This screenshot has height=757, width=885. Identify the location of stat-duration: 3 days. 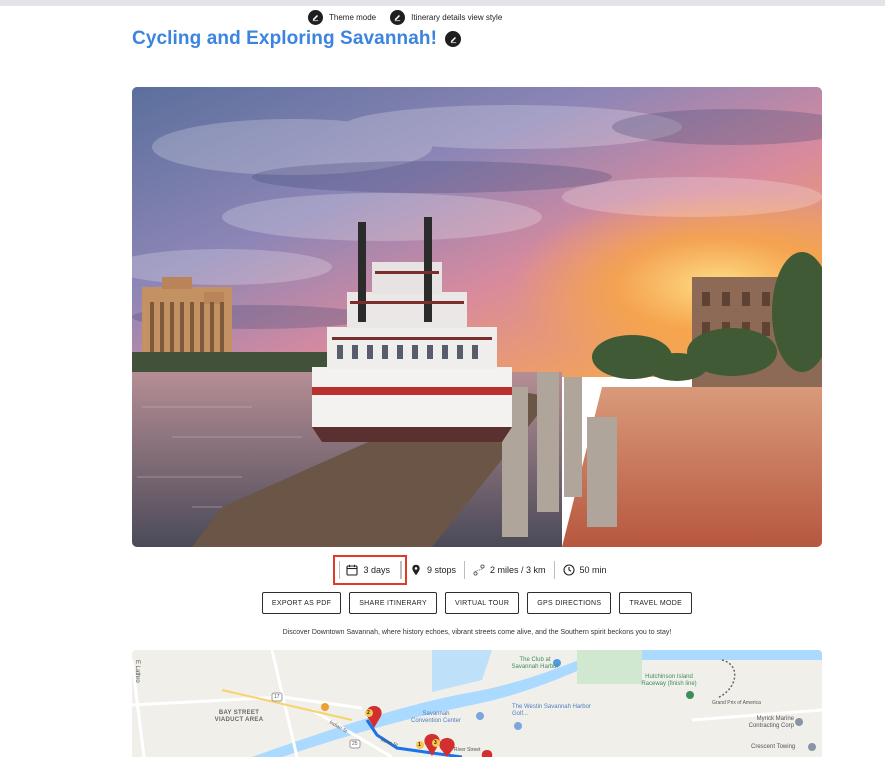
(370, 570).